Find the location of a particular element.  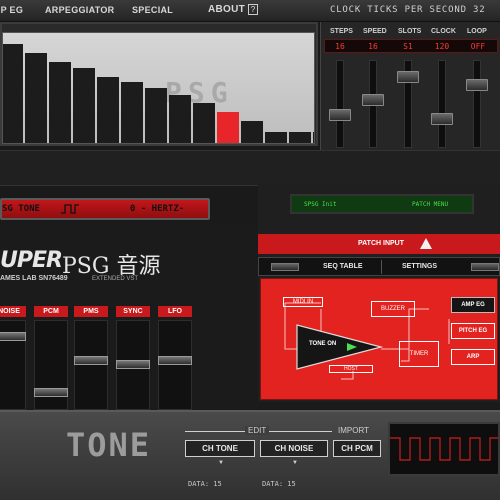

loop-value: OFF is located at coordinates (478, 46).